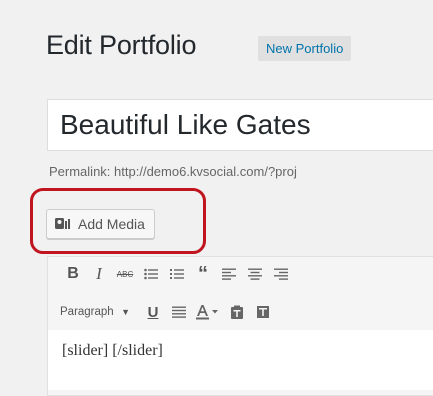 This screenshot has height=396, width=433. Describe the element at coordinates (121, 45) in the screenshot. I see `page-title: Edit Portfolio` at that location.